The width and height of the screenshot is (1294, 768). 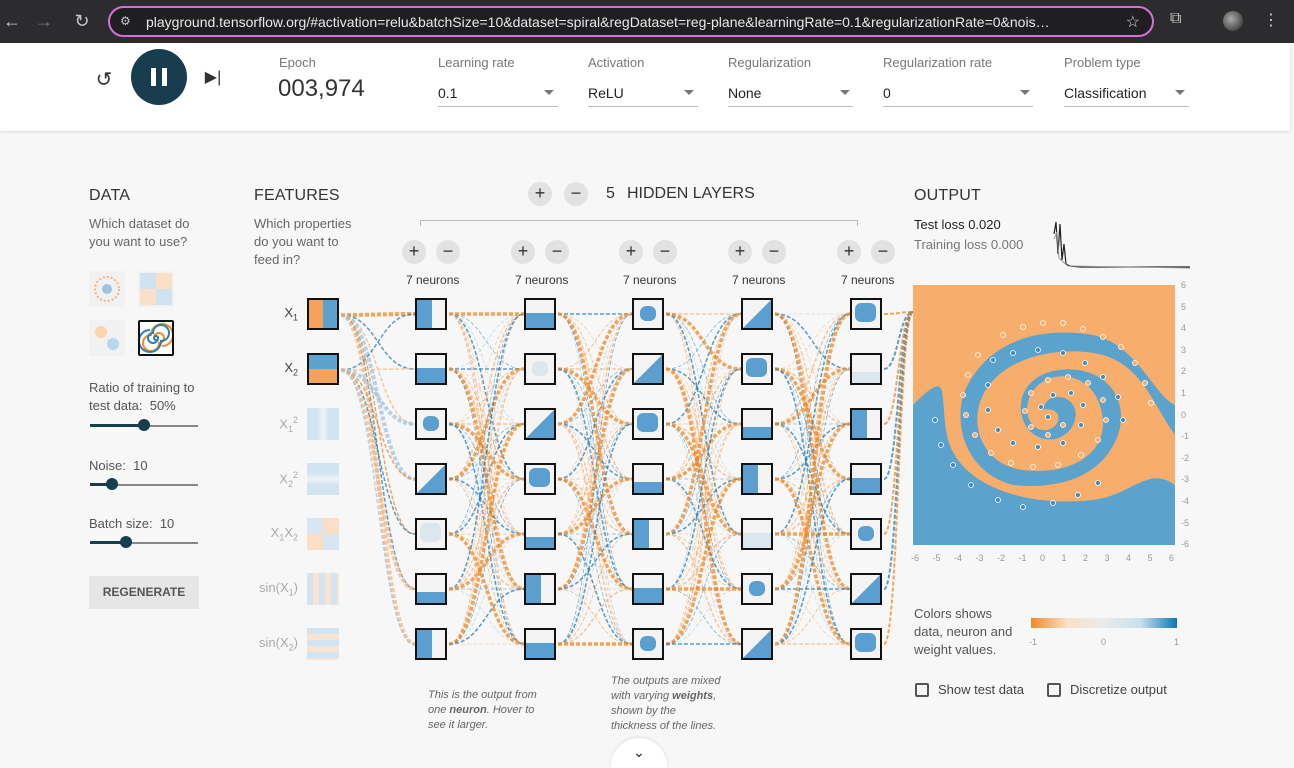 What do you see at coordinates (1185, 522) in the screenshot?
I see `y-tick: -5` at bounding box center [1185, 522].